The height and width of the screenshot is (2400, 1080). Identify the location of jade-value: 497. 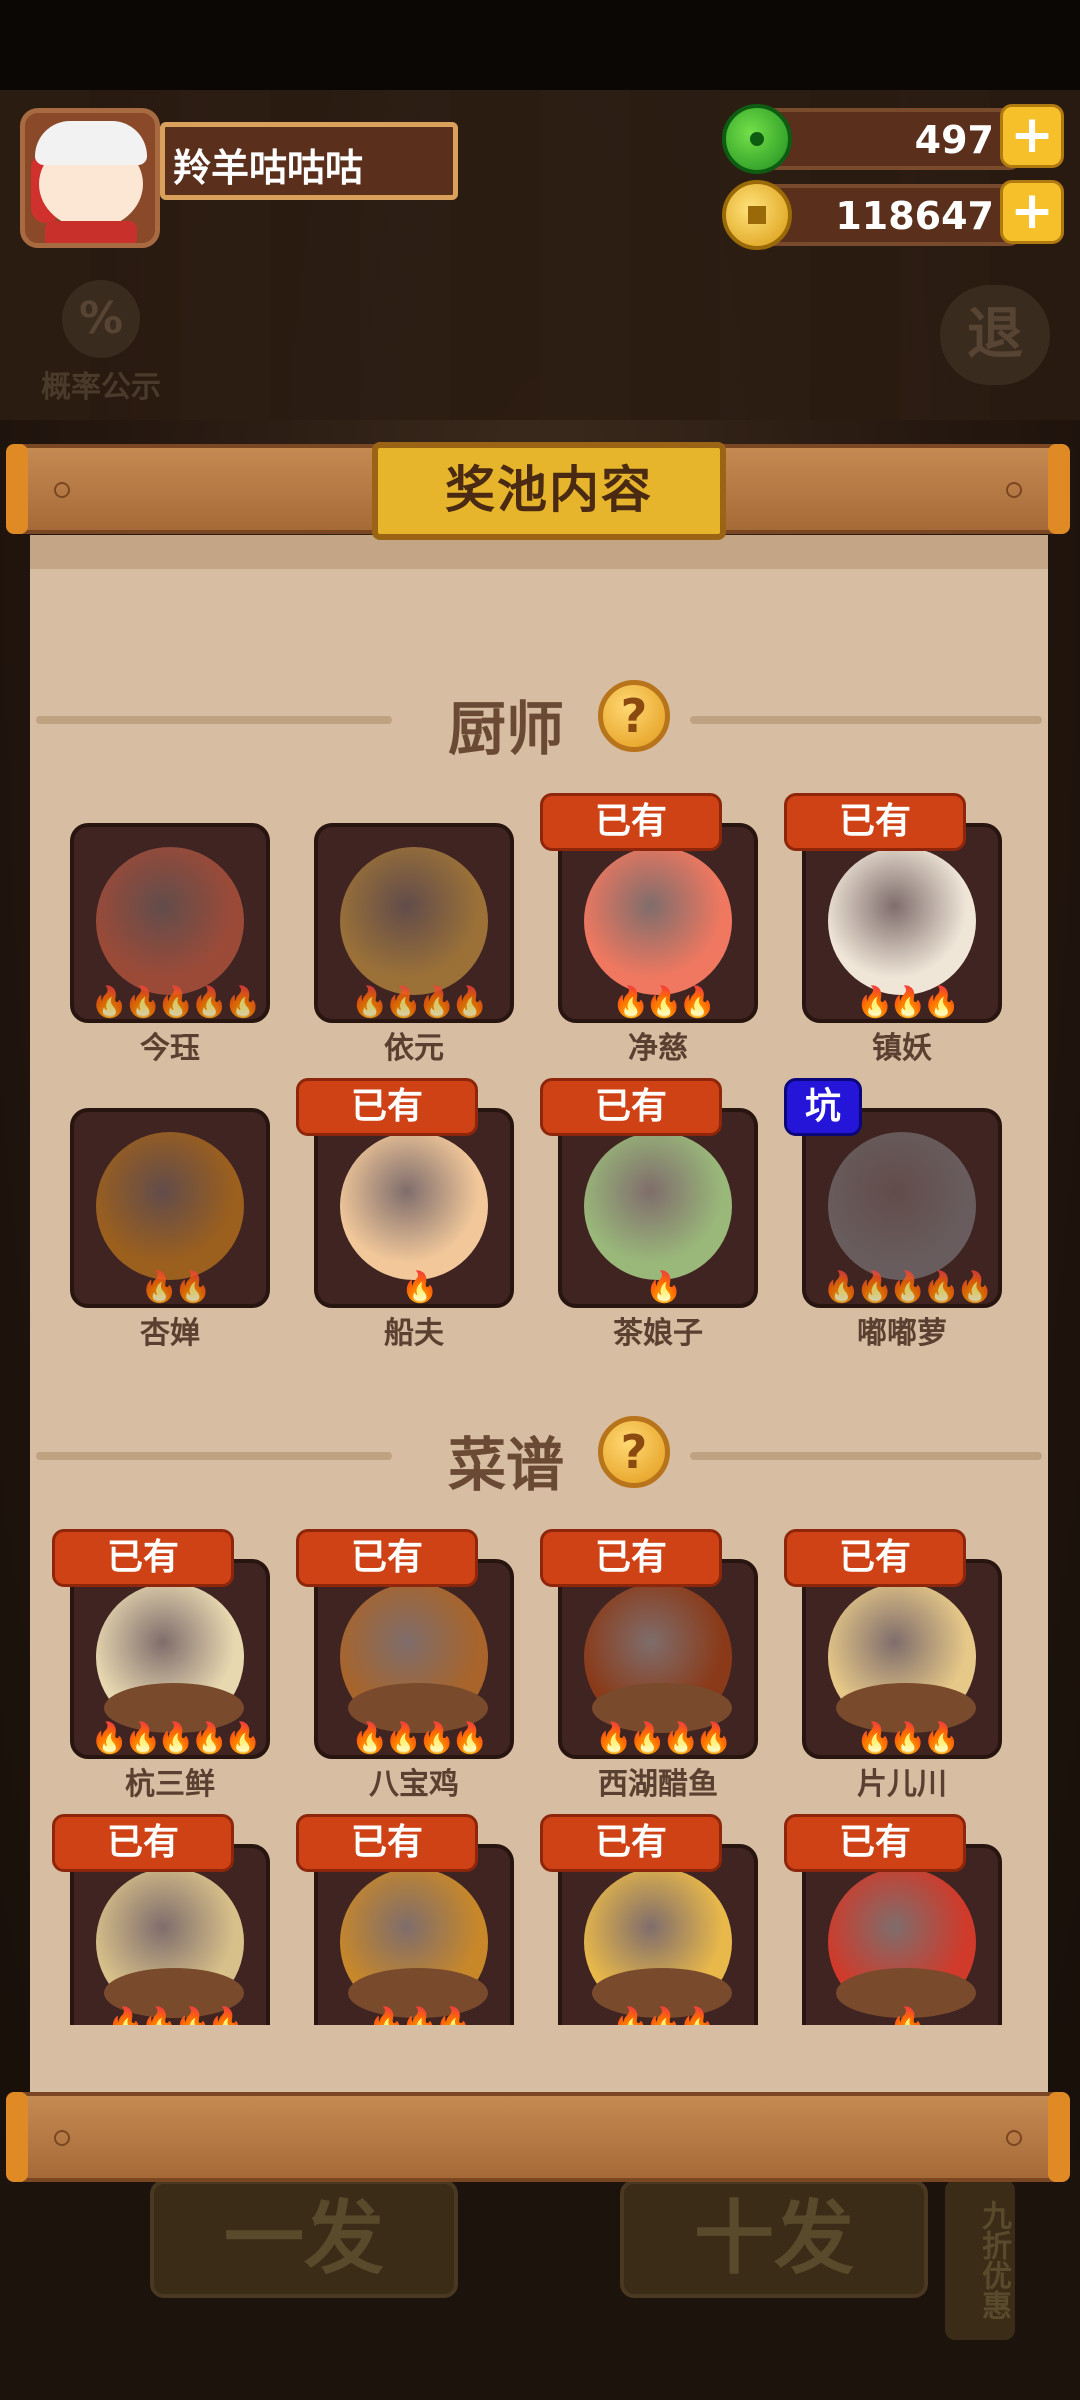
(954, 140).